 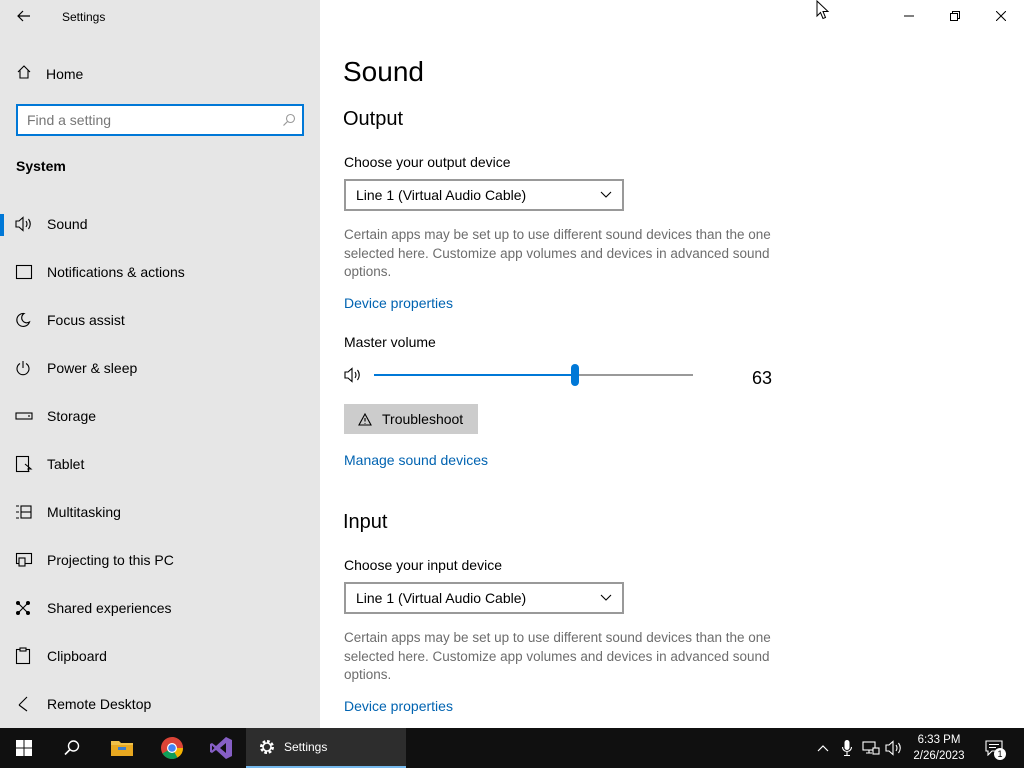 I want to click on tablet-icon, so click(x=23, y=464).